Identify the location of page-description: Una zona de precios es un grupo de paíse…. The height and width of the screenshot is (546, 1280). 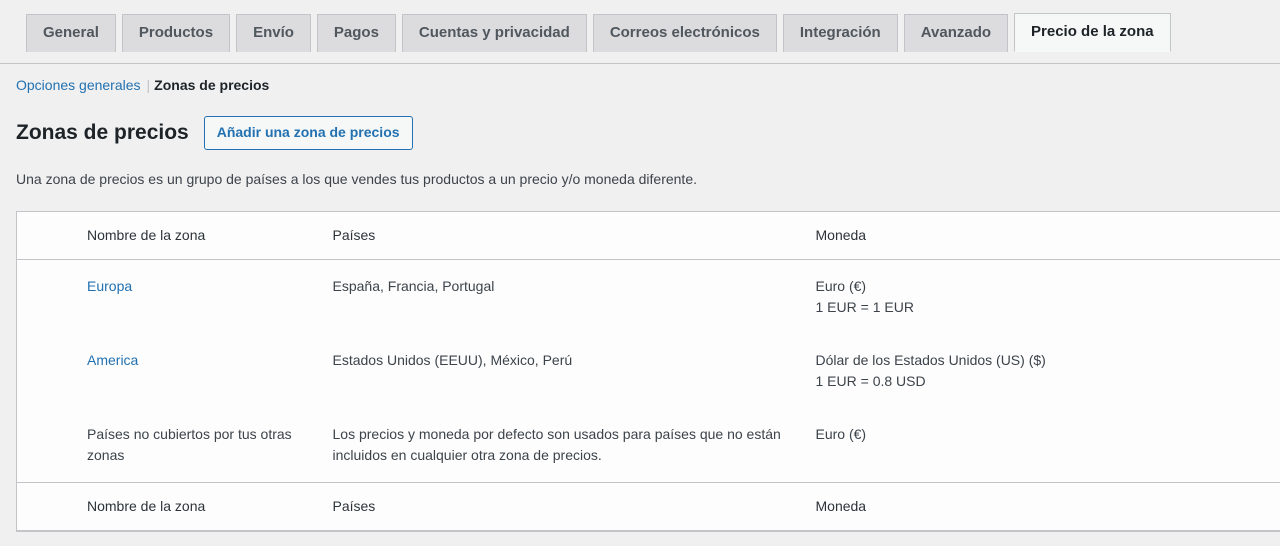
(356, 179).